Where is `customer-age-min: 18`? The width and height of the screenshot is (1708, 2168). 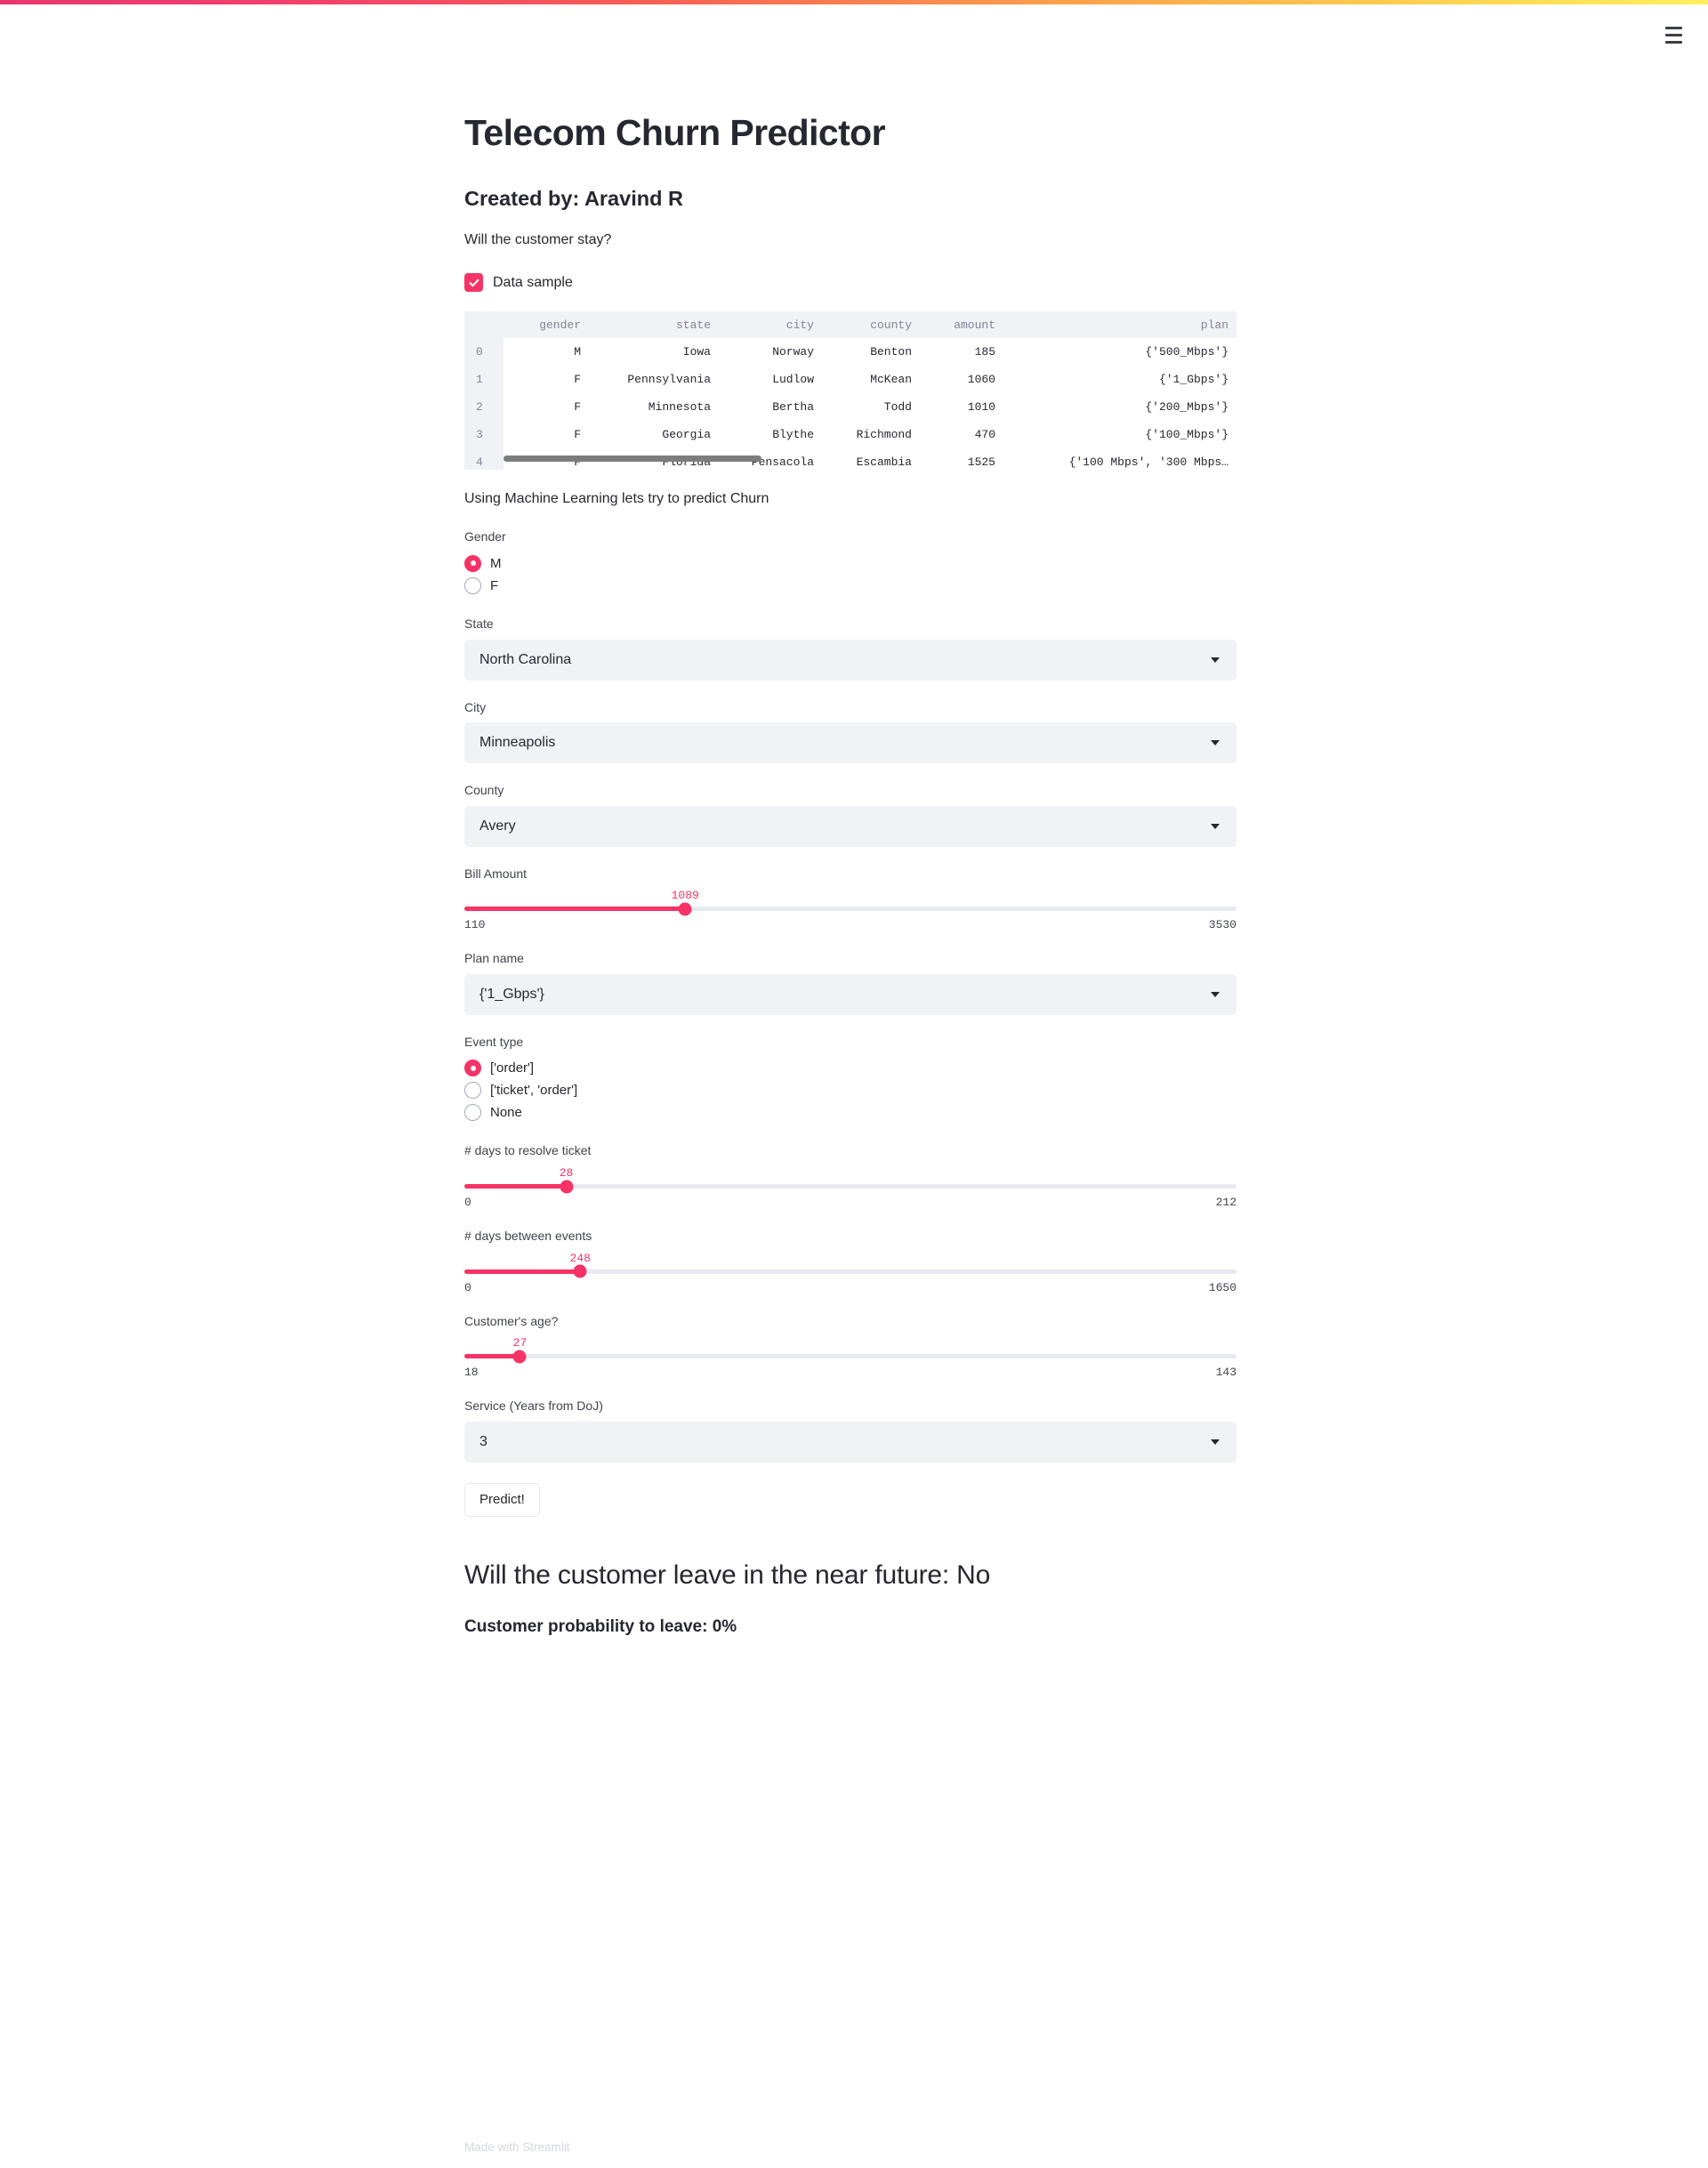
customer-age-min: 18 is located at coordinates (471, 1373).